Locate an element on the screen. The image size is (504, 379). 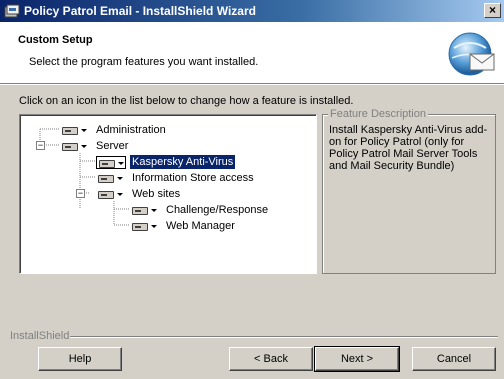
next-button: Next > is located at coordinates (357, 359).